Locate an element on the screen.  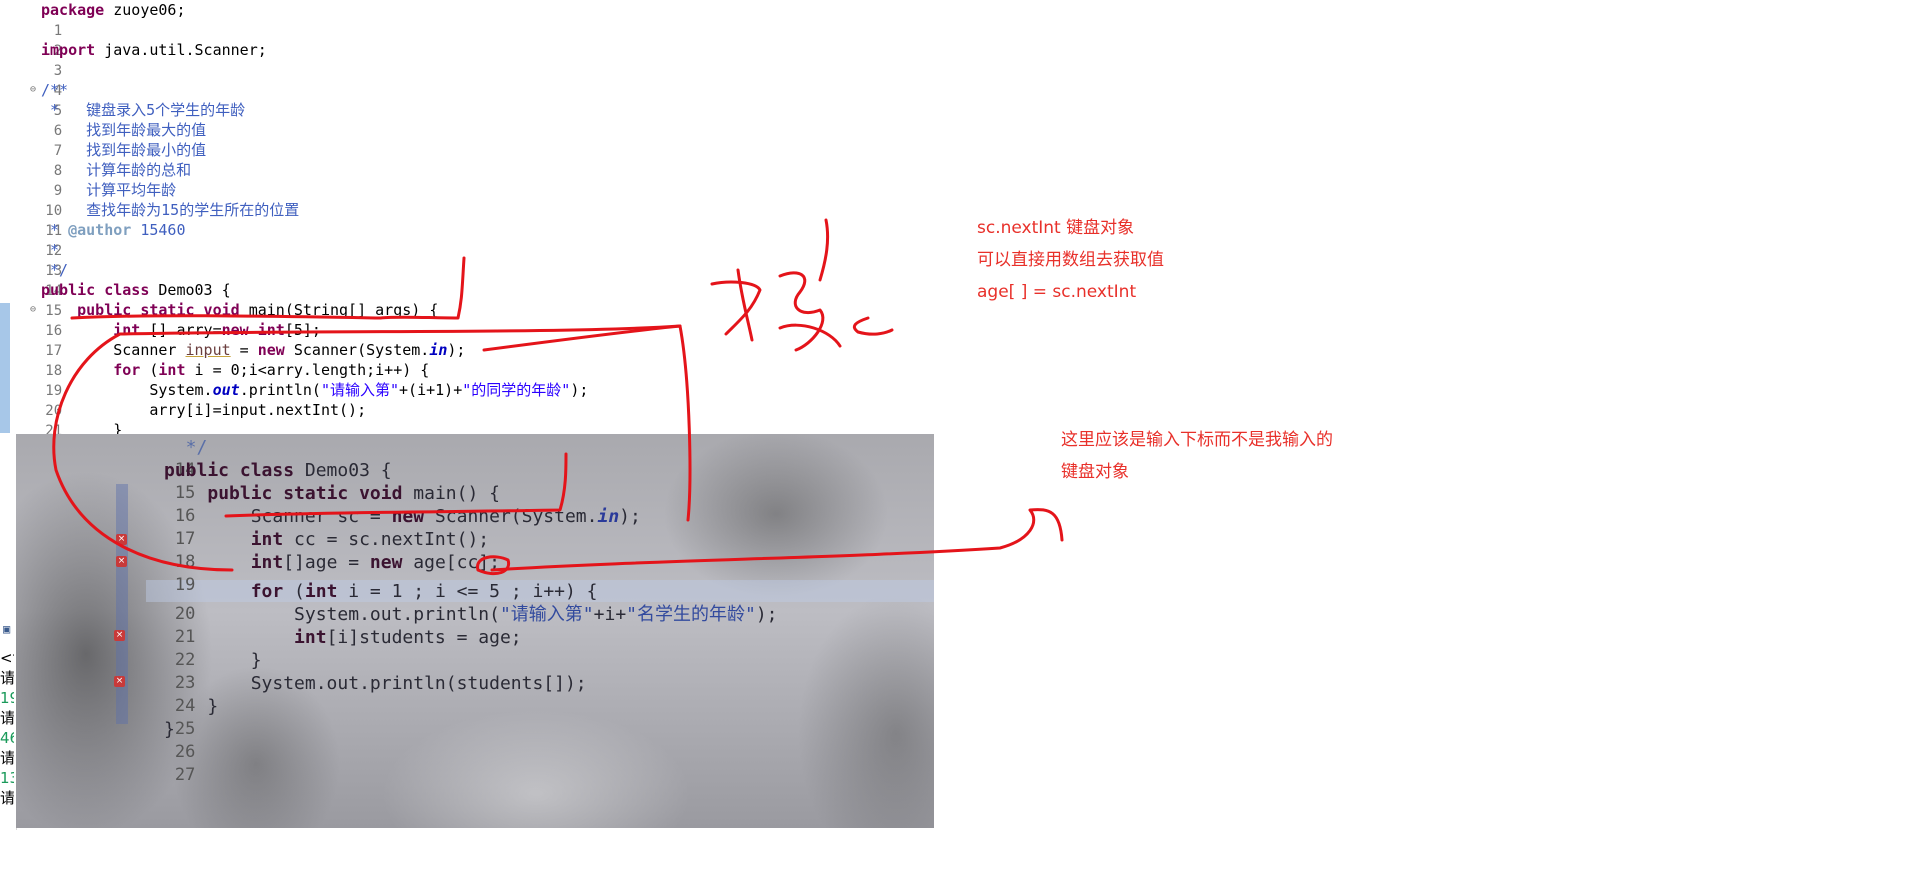
photo-code-line: 16 public static void main() { is located at coordinates (306, 504).